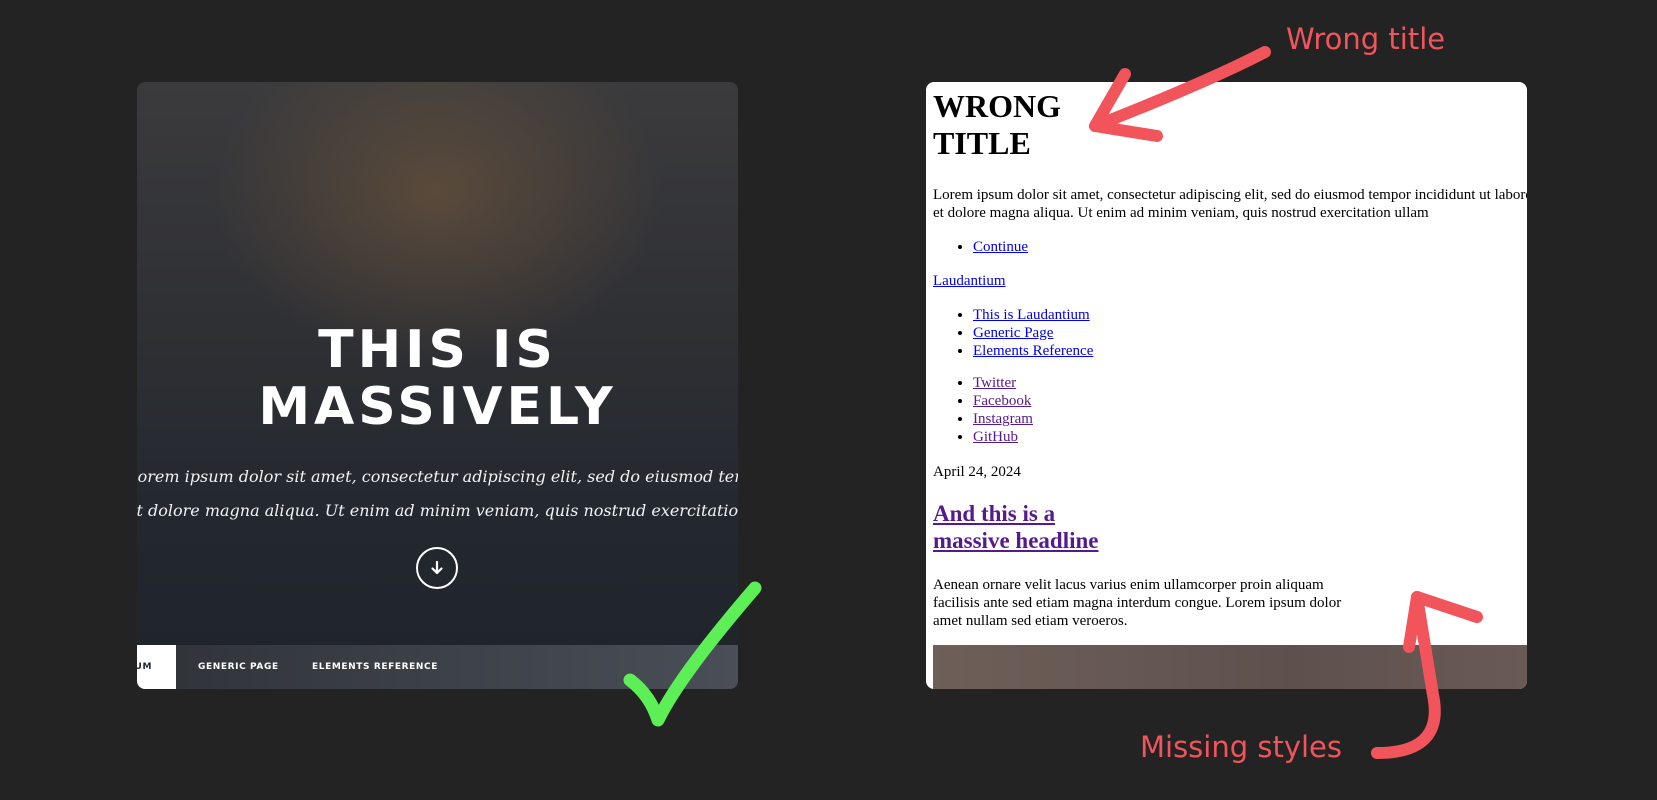  I want to click on continue-link: Continue, so click(1000, 247).